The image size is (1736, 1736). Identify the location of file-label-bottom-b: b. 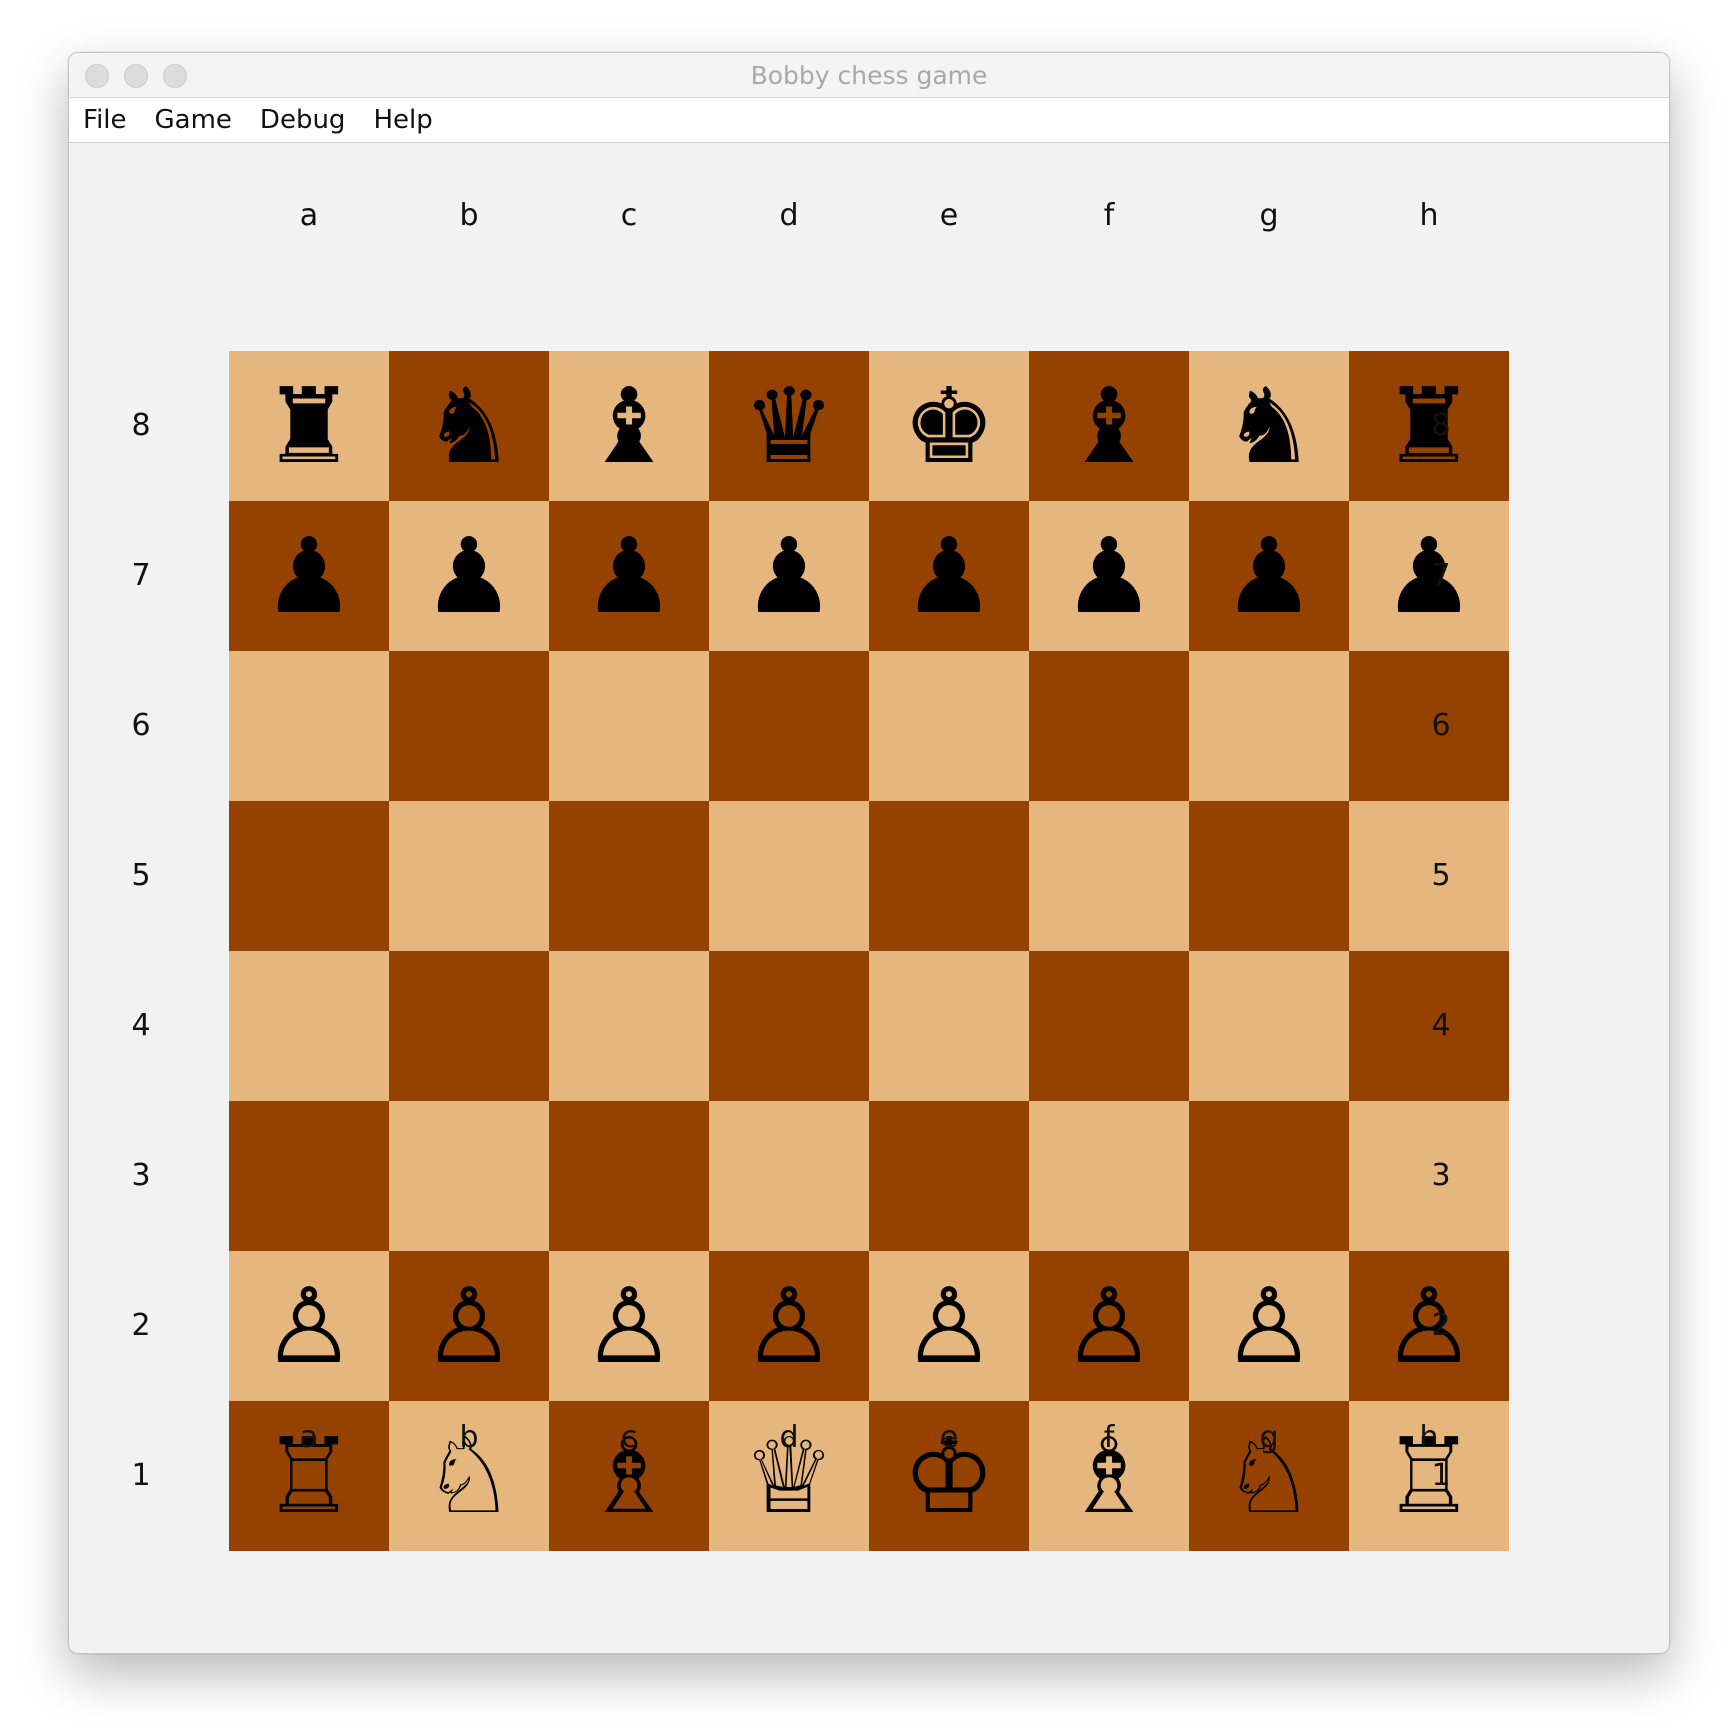
(469, 1437).